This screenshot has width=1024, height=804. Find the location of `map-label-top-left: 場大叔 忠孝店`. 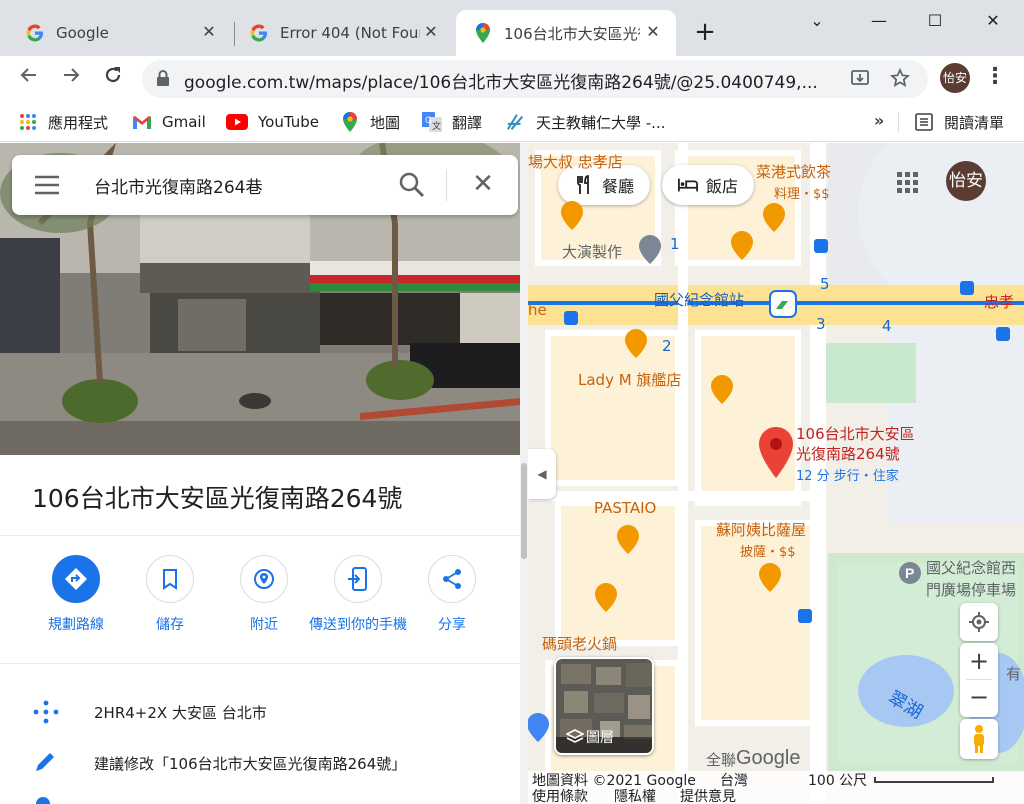

map-label-top-left: 場大叔 忠孝店 is located at coordinates (575, 161).